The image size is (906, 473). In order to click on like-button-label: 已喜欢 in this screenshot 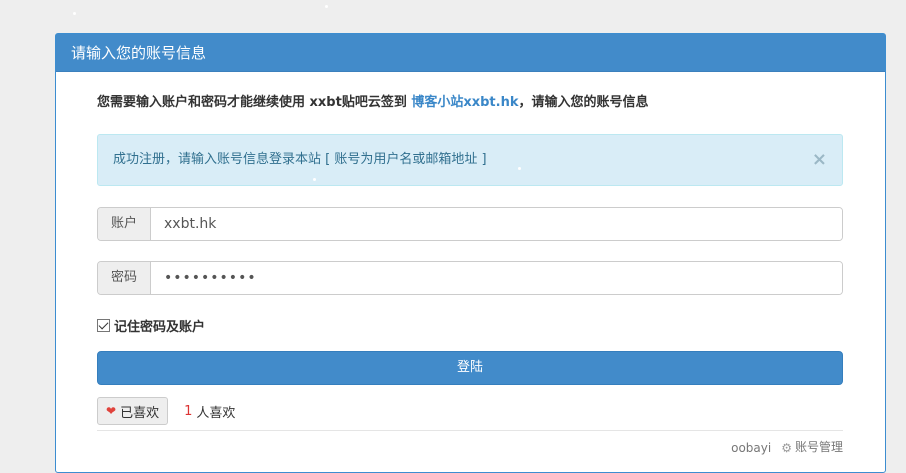, I will do `click(140, 413)`.